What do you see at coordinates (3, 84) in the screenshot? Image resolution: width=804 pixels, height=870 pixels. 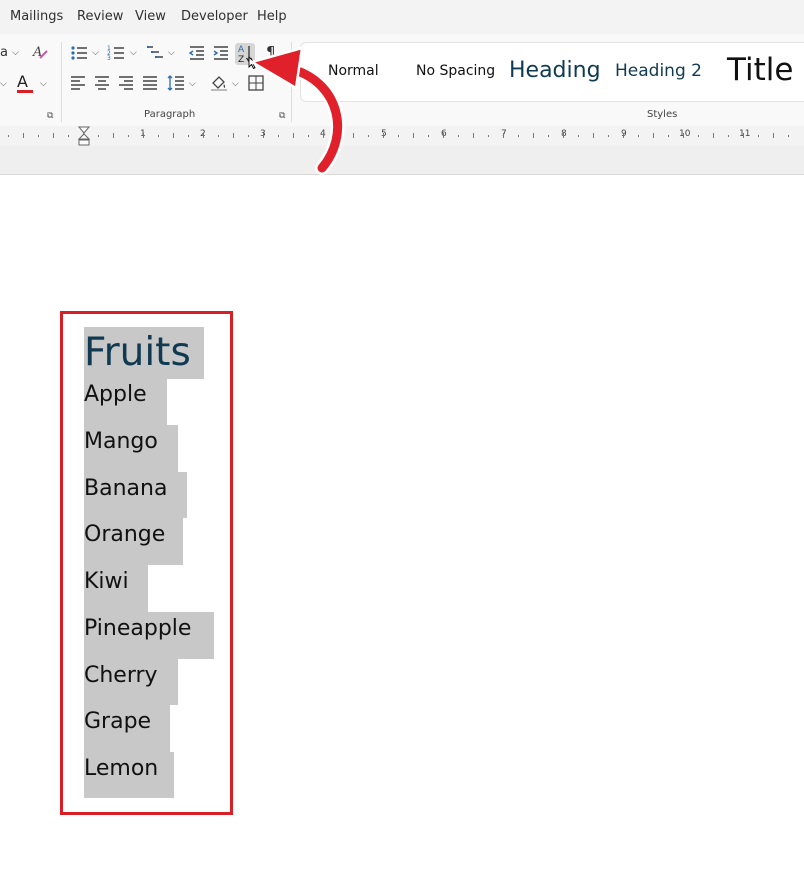 I see `text-effects-dropdown-icon: ⌵` at bounding box center [3, 84].